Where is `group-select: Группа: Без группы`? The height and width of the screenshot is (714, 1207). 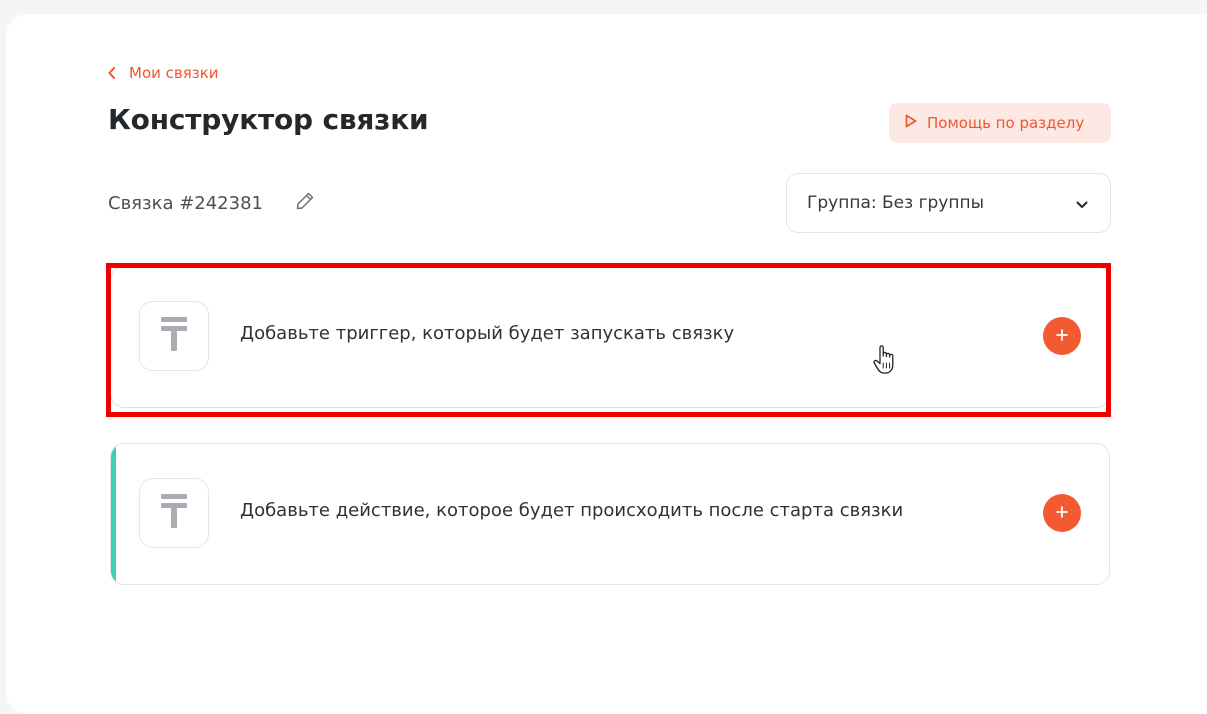
group-select: Группа: Без группы is located at coordinates (948, 203).